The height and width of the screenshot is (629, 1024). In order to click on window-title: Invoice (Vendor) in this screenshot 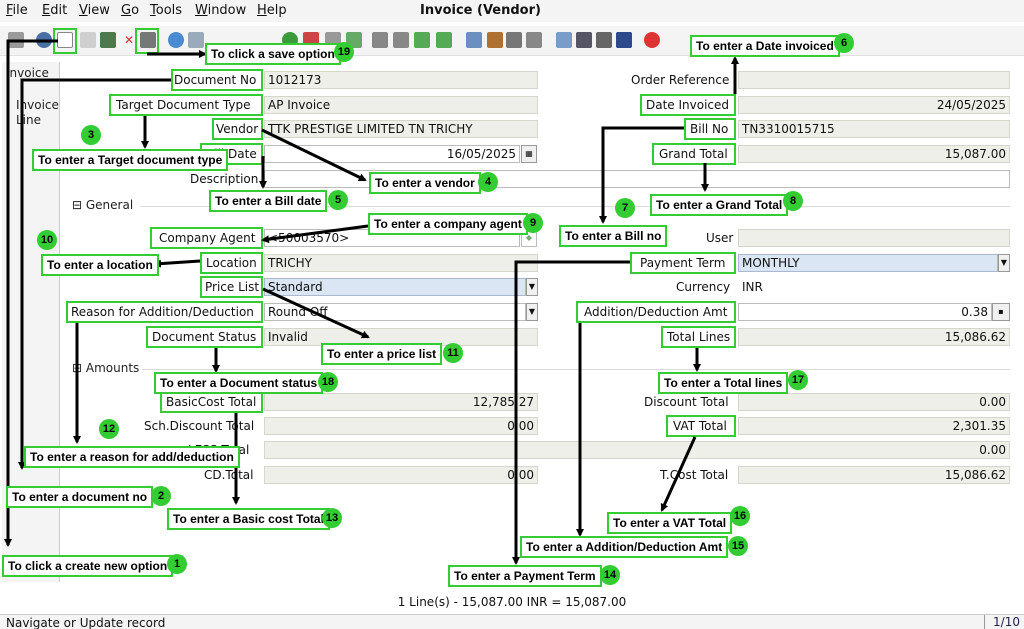, I will do `click(480, 10)`.